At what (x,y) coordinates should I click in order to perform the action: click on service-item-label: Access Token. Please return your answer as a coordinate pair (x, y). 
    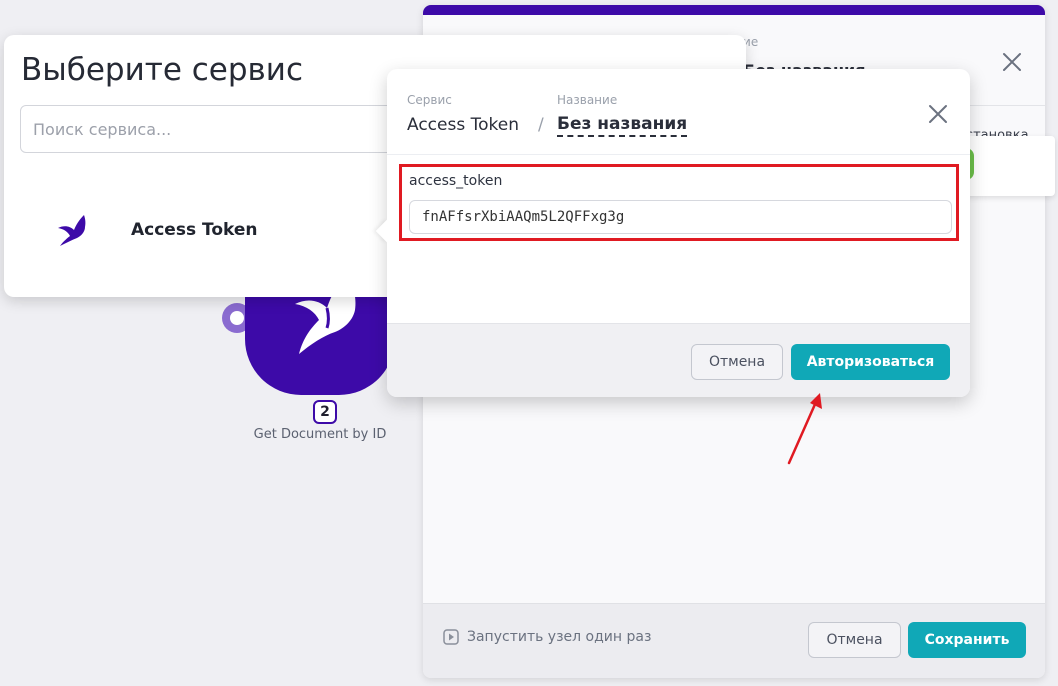
    Looking at the image, I should click on (194, 230).